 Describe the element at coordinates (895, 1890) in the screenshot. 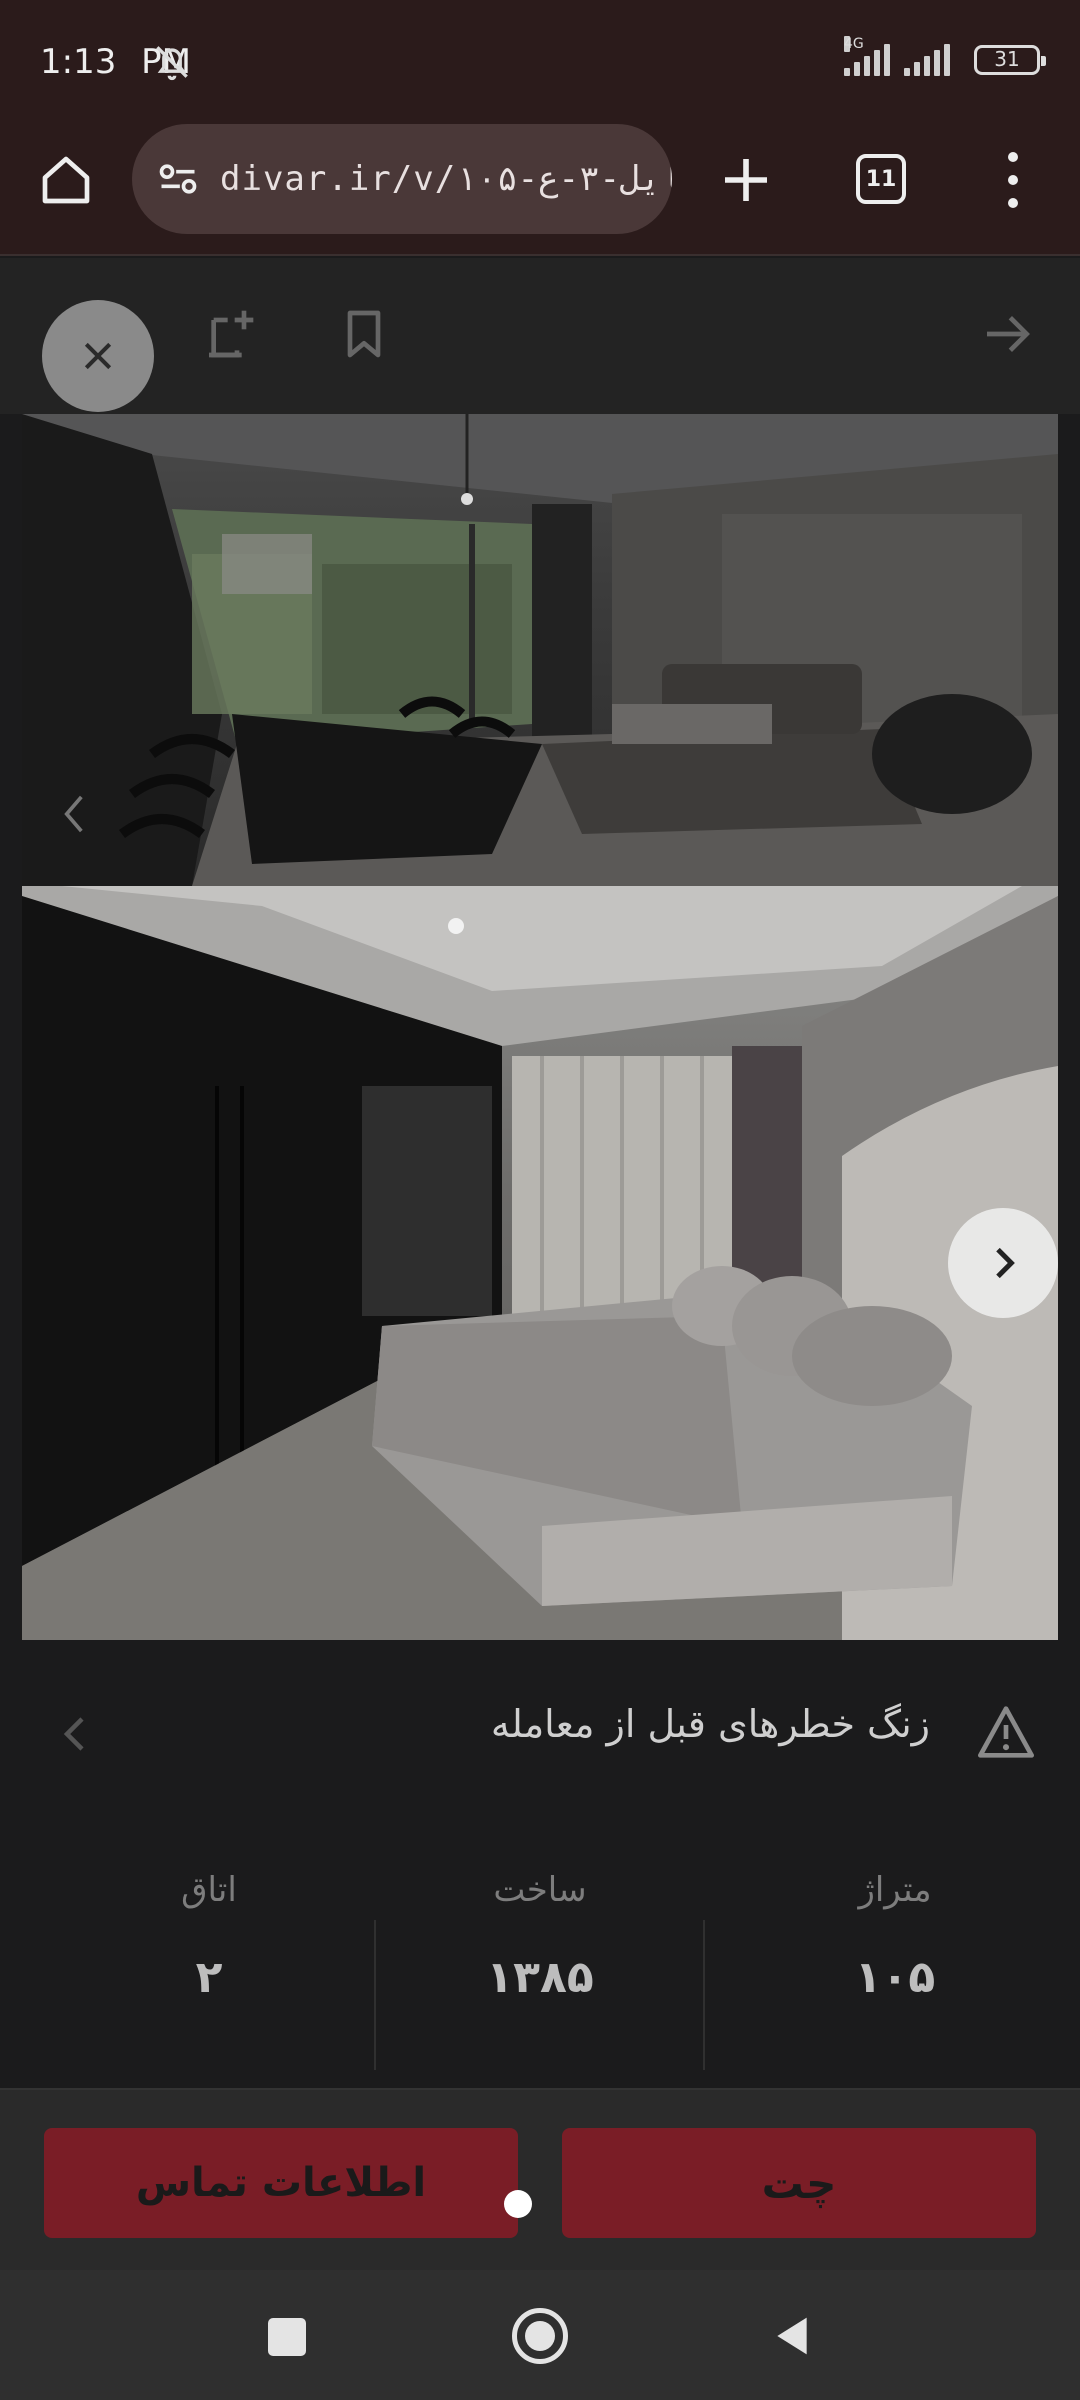

I see `stat-label: متراژ` at that location.